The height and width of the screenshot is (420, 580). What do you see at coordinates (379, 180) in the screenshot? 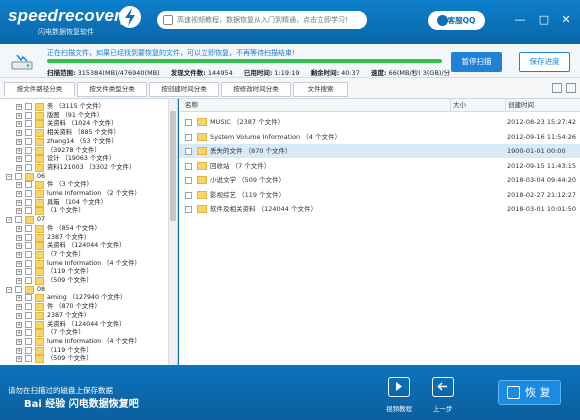
I see `file-row: 小说文学 （509 个文件） 2018-03-04 09:44:20` at bounding box center [379, 180].